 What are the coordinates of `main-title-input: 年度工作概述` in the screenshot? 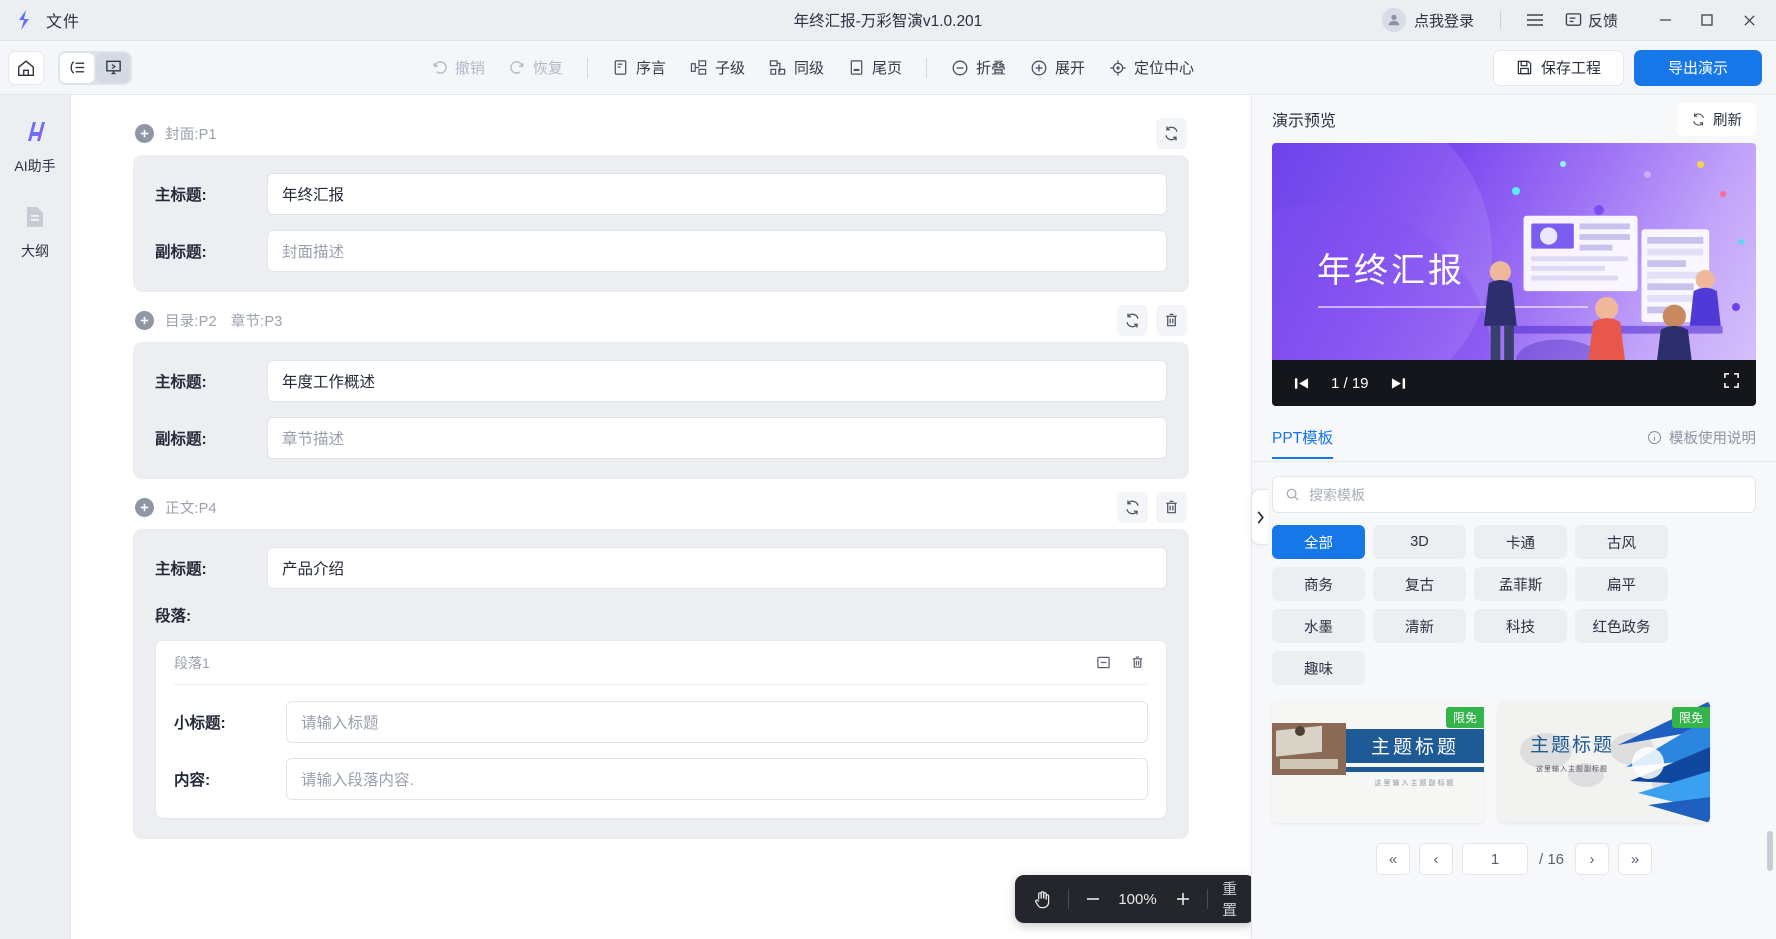 It's located at (717, 381).